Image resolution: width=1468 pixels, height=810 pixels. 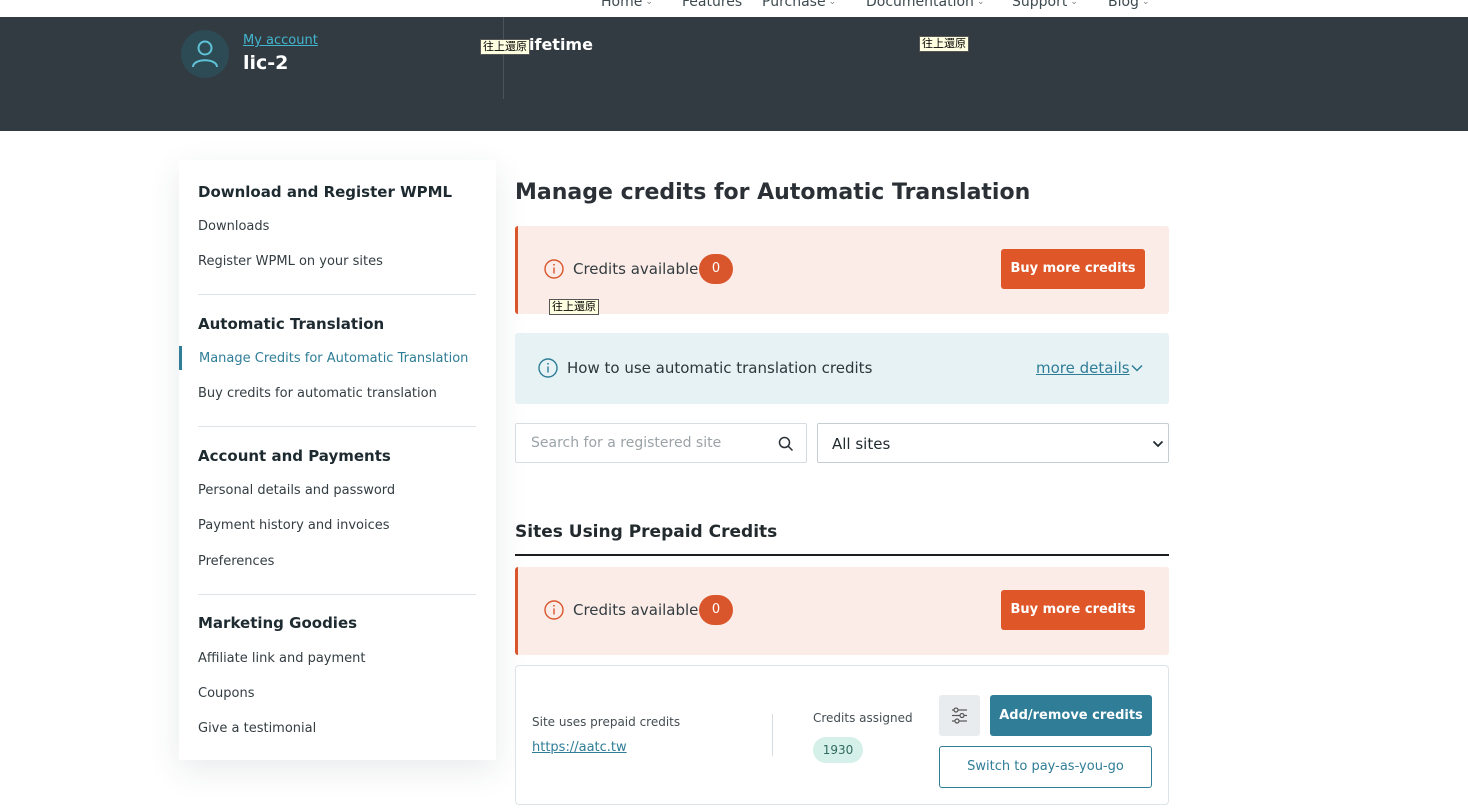 What do you see at coordinates (606, 722) in the screenshot?
I see `site-uses-label: Site uses prepaid credits` at bounding box center [606, 722].